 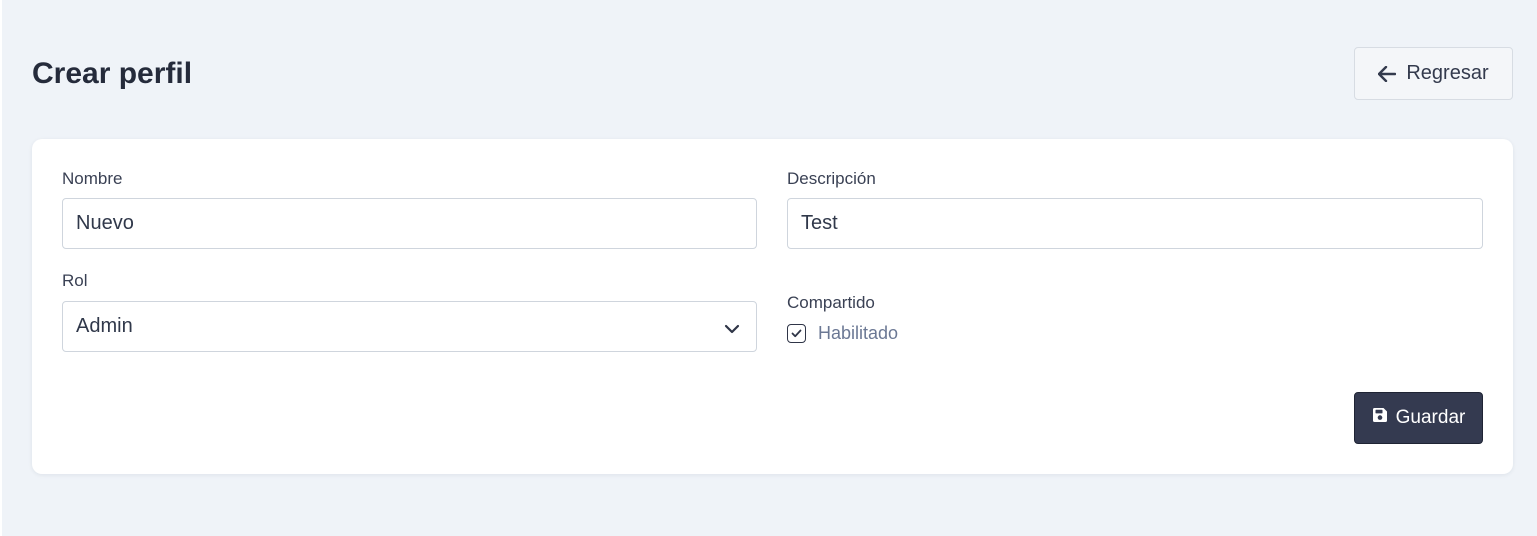 What do you see at coordinates (1380, 418) in the screenshot?
I see `floppy-disk-icon` at bounding box center [1380, 418].